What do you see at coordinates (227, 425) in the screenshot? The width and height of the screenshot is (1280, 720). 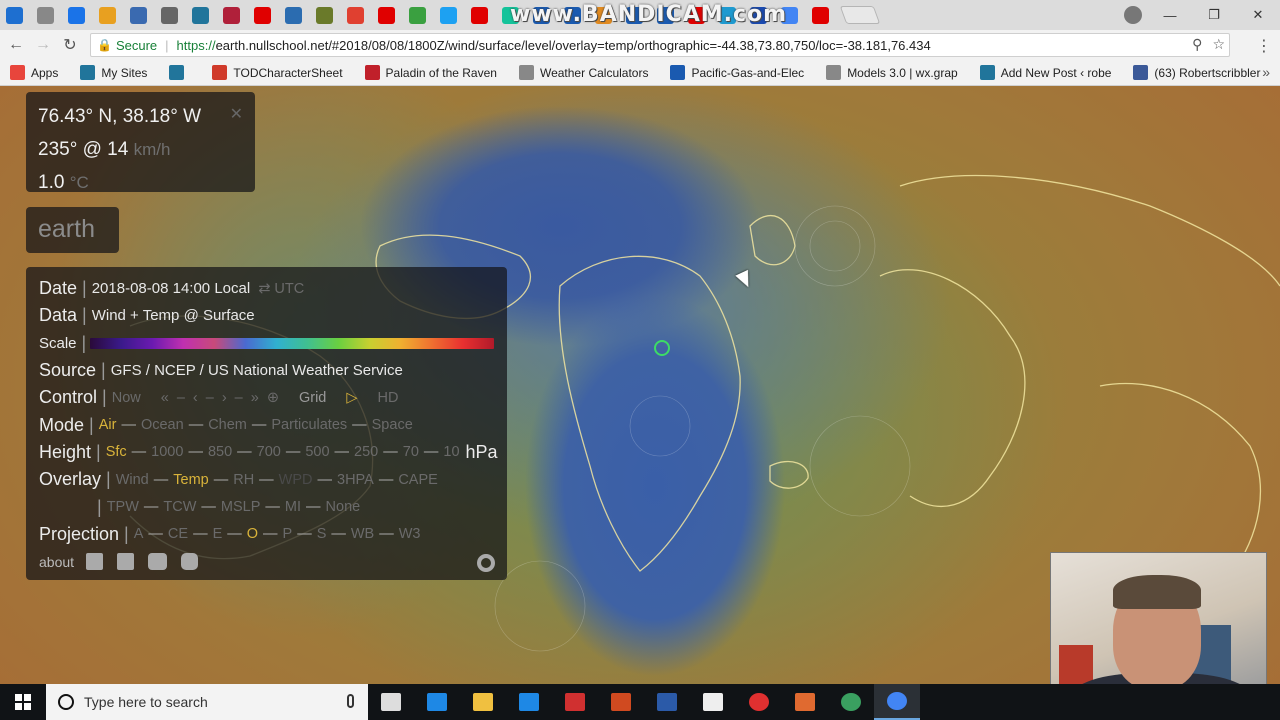 I see `menu-option: Chem` at bounding box center [227, 425].